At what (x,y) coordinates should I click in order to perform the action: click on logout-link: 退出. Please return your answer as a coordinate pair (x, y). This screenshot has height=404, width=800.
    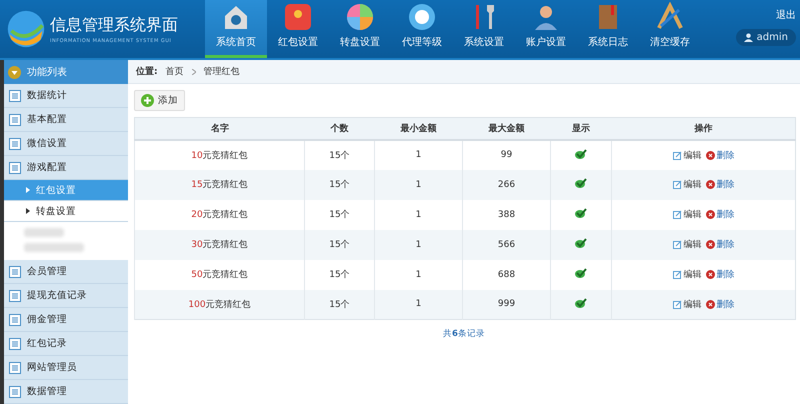
    Looking at the image, I should click on (786, 15).